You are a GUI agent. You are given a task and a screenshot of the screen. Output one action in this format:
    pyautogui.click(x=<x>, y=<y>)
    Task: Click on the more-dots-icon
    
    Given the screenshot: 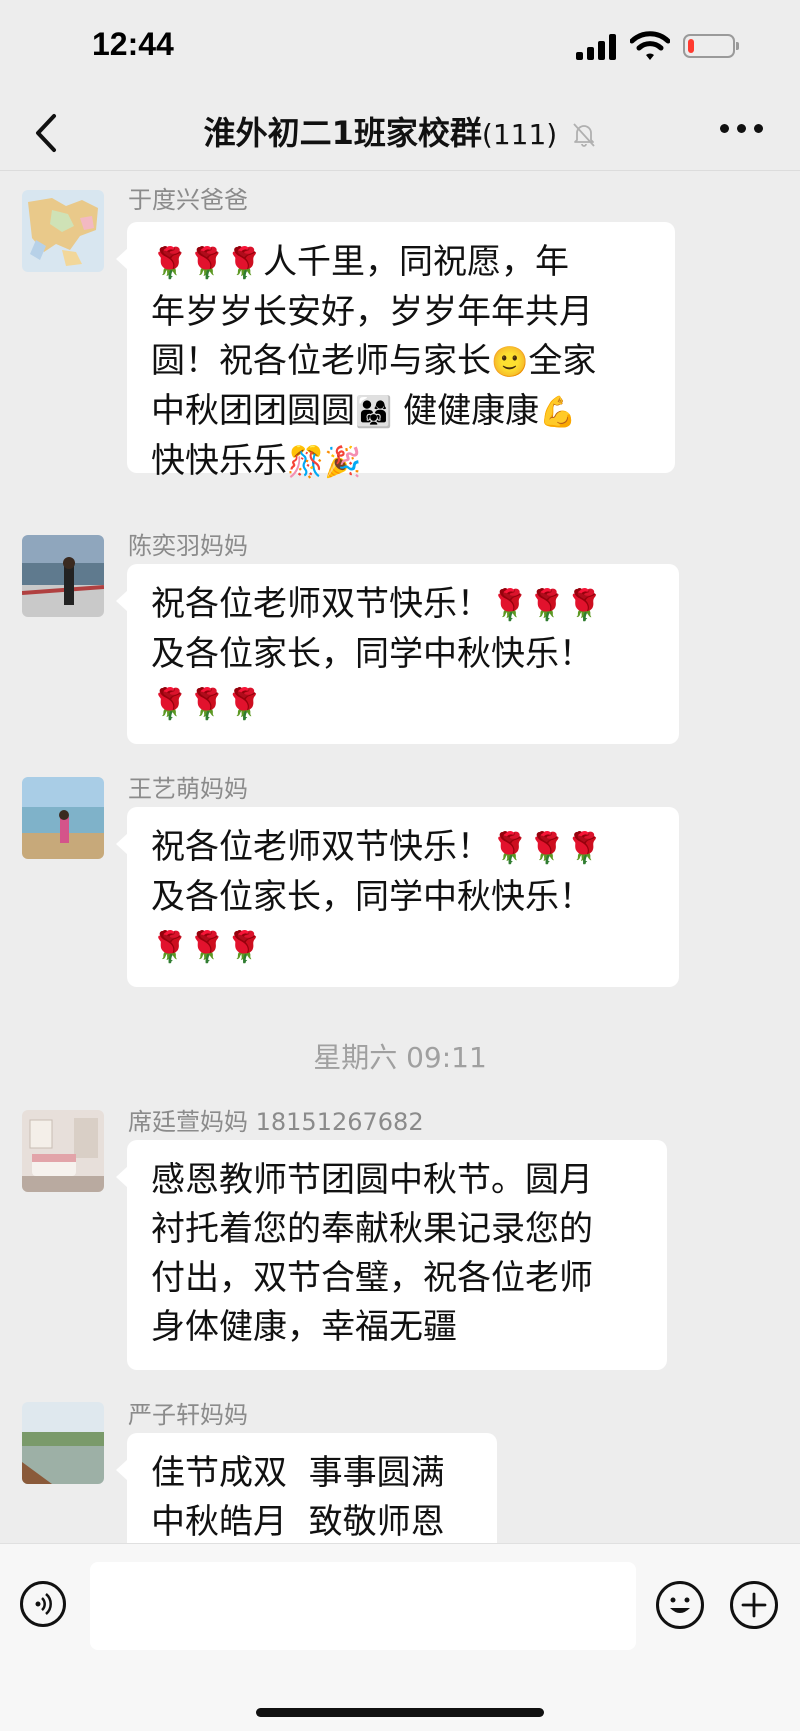 What is the action you would take?
    pyautogui.click(x=742, y=131)
    